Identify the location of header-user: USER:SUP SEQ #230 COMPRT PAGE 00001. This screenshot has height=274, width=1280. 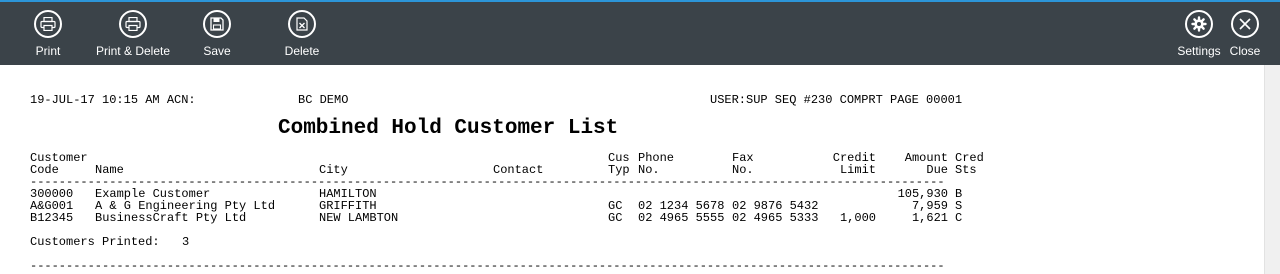
(836, 100).